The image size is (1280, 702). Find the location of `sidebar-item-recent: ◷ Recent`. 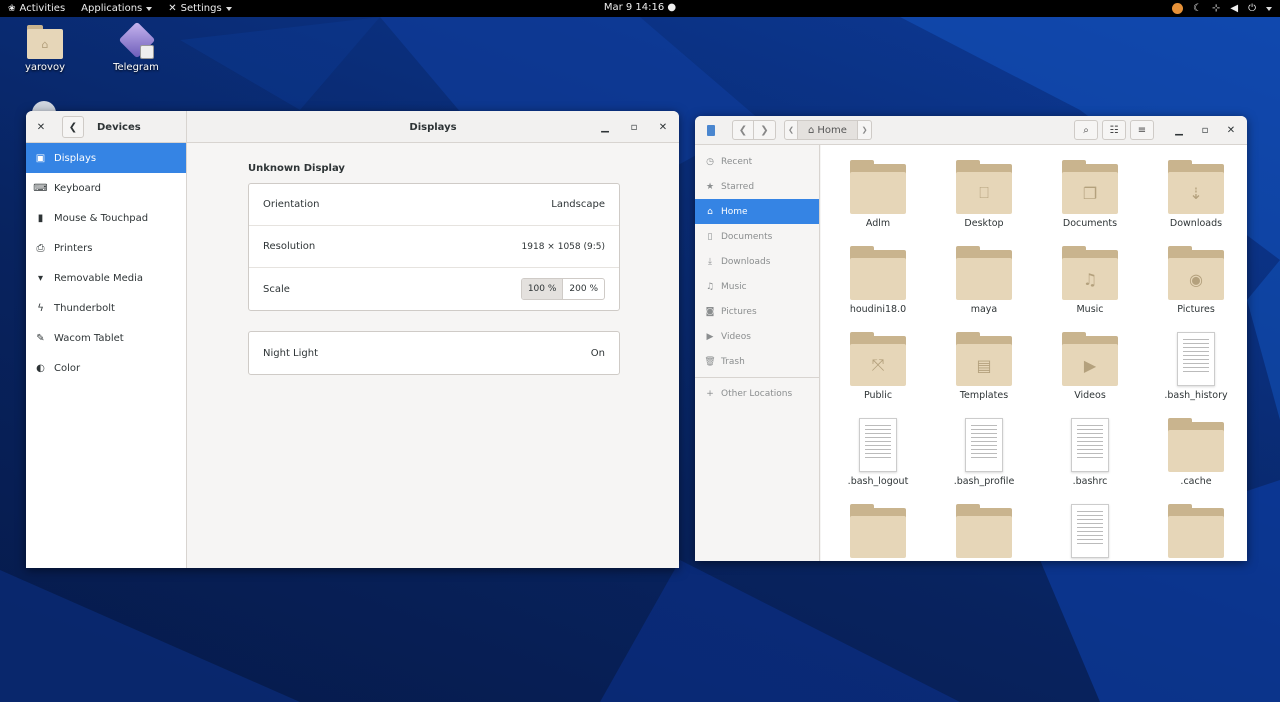

sidebar-item-recent: ◷ Recent is located at coordinates (757, 161).